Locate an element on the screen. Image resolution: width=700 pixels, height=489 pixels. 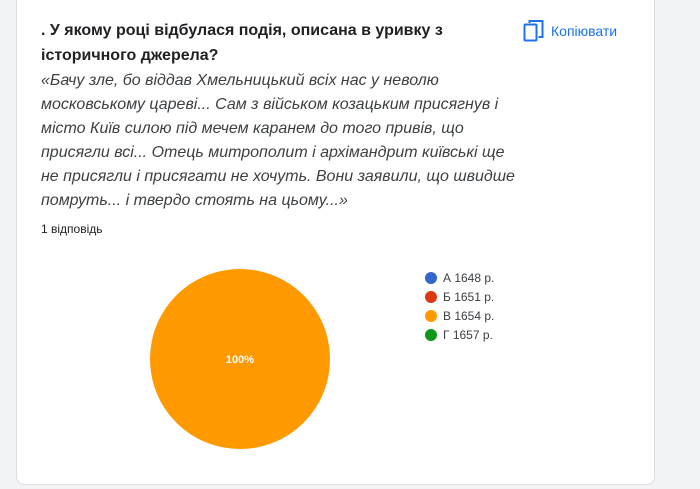
chart-legend: А 1648 р. Б 1651 р. В 1654 р. Г 1657 р. is located at coordinates (459, 306).